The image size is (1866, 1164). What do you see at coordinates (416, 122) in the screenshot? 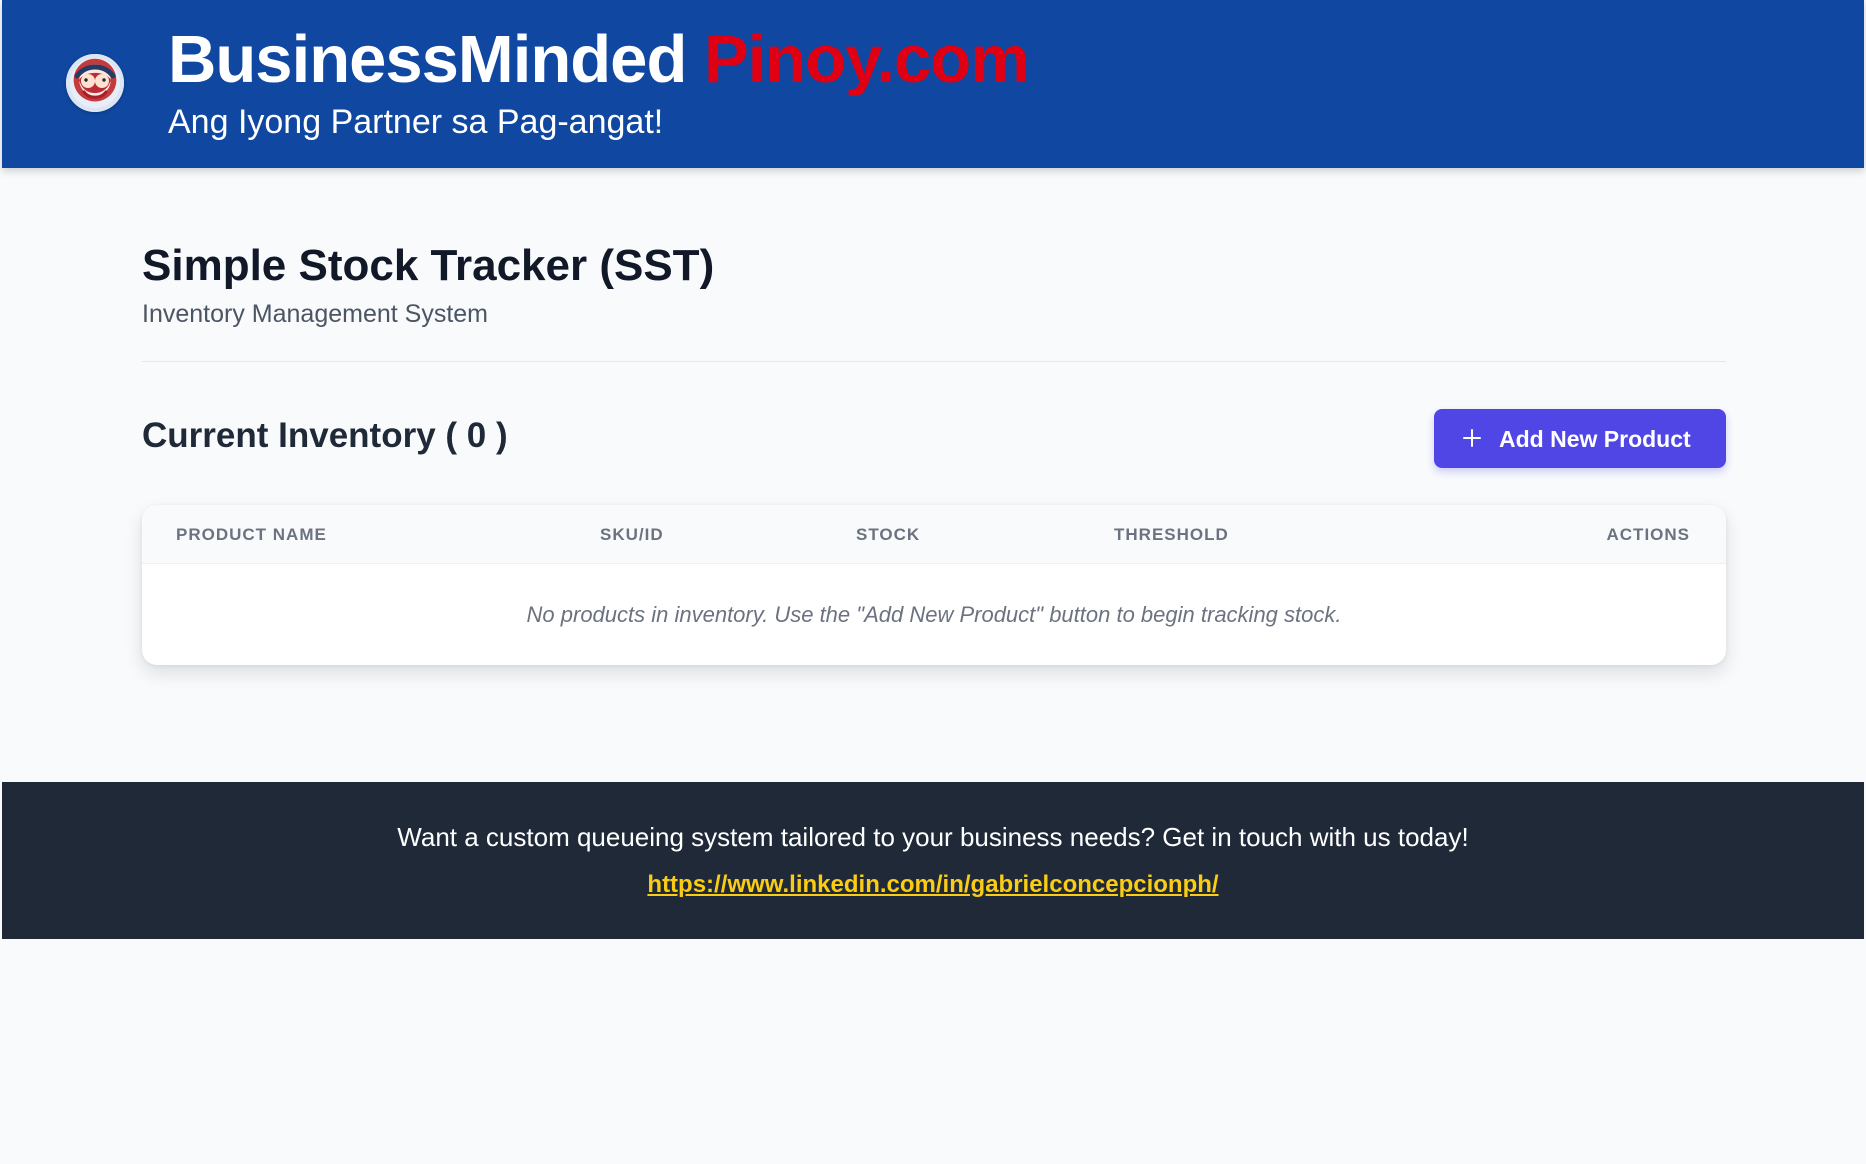
I see `brand-tagline: Ang Iyong Partner sa Pag-angat!` at bounding box center [416, 122].